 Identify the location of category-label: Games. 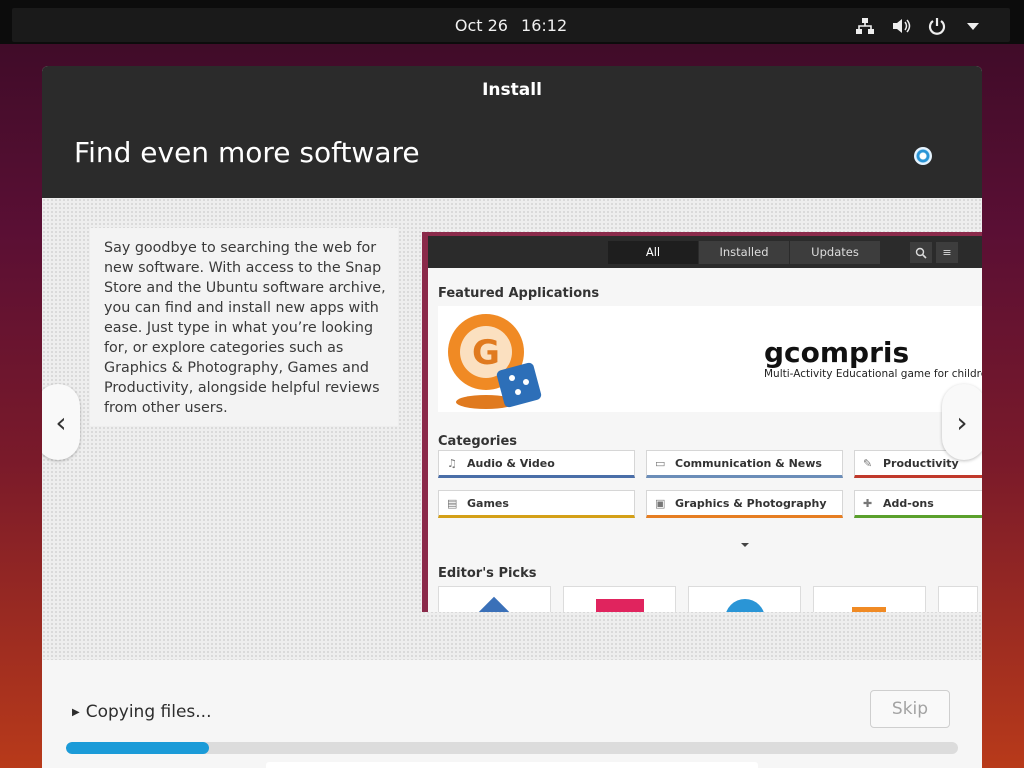
(488, 503).